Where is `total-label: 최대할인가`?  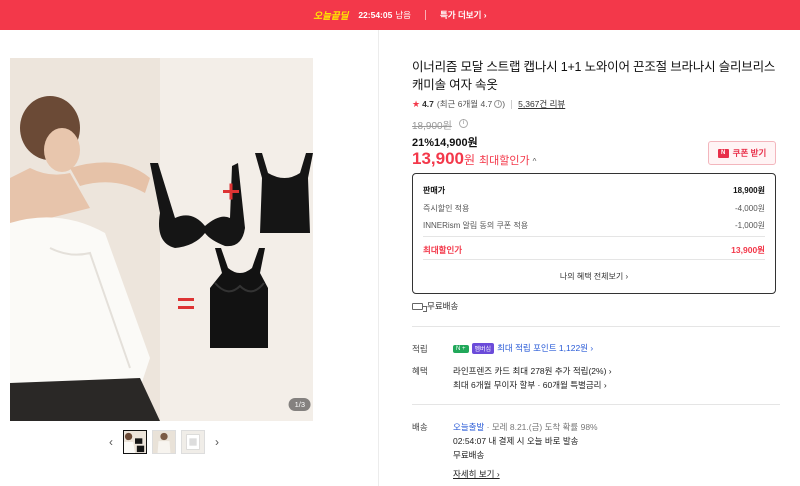
total-label: 최대할인가 is located at coordinates (443, 250).